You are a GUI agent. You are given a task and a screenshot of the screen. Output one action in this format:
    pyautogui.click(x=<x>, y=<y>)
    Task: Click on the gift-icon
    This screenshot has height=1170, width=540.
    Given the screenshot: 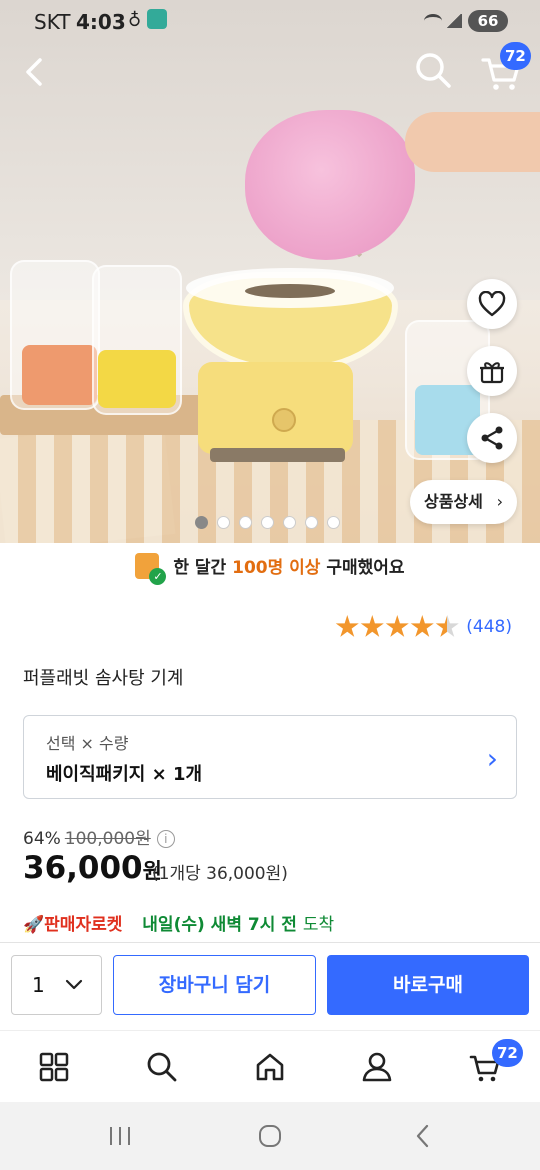 What is the action you would take?
    pyautogui.click(x=492, y=373)
    